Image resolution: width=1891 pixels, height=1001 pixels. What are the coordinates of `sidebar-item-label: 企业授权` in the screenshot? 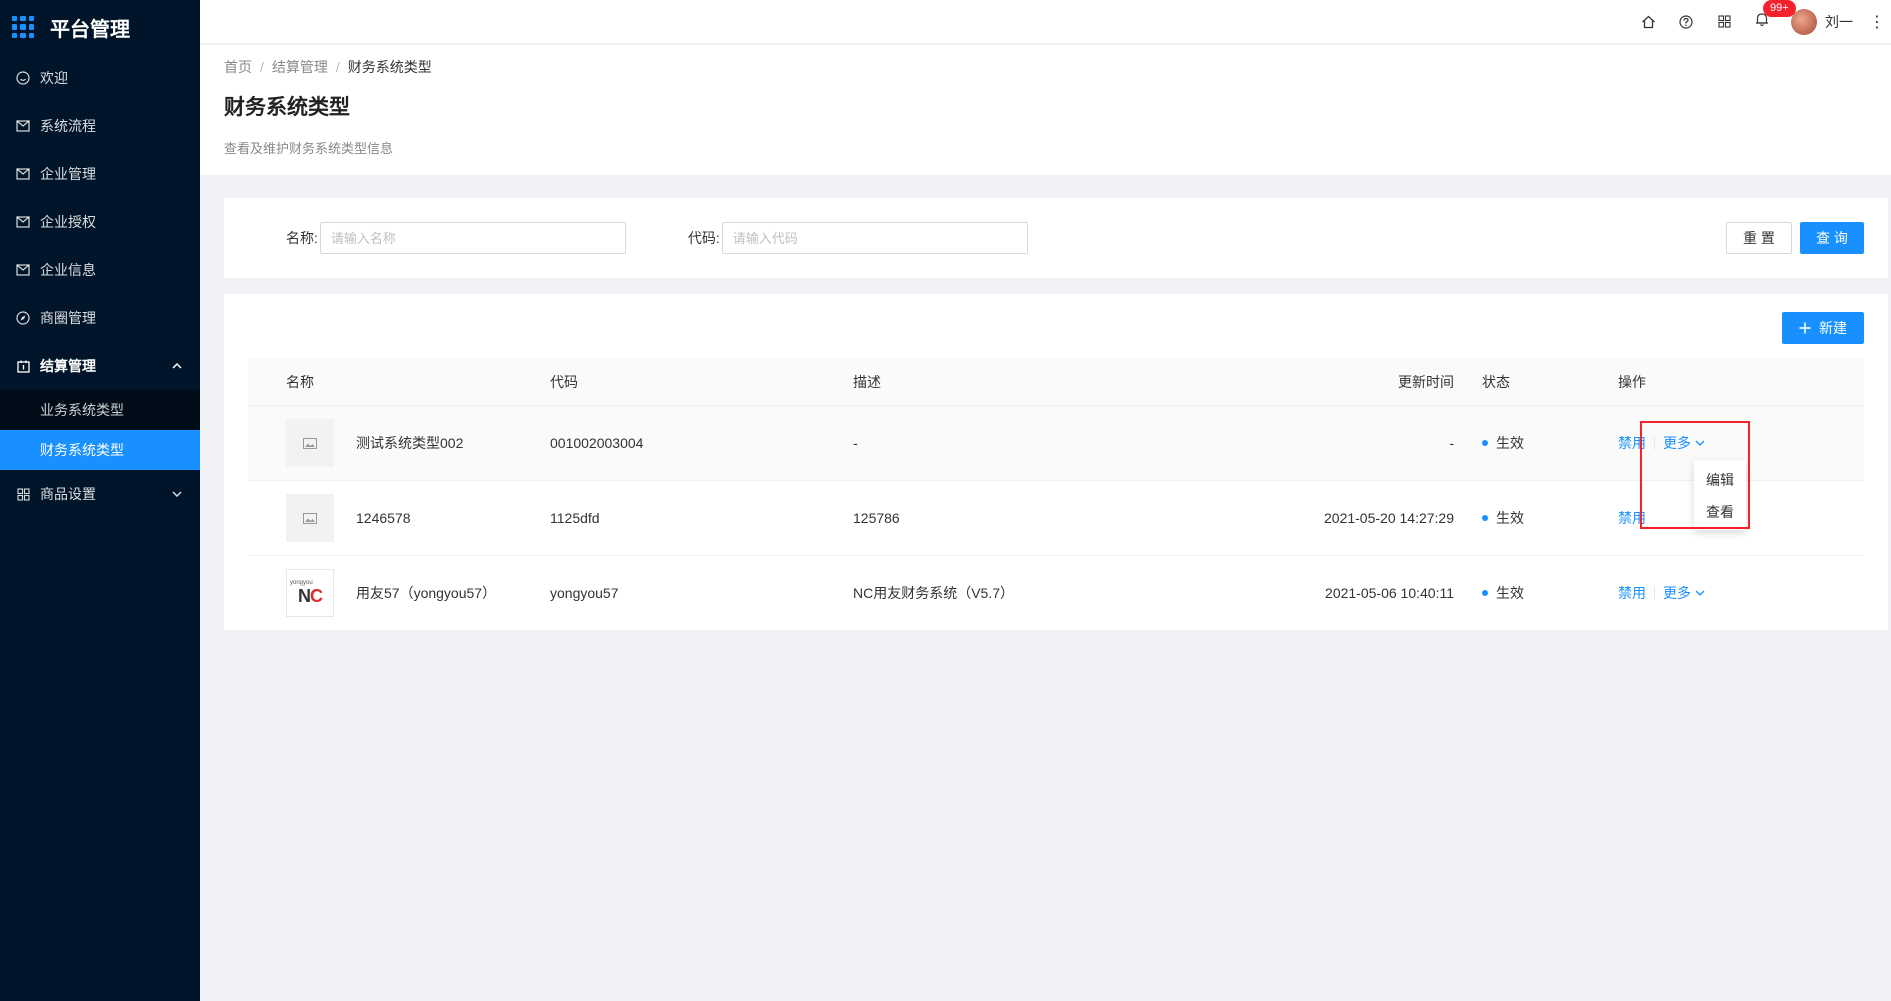 It's located at (68, 222).